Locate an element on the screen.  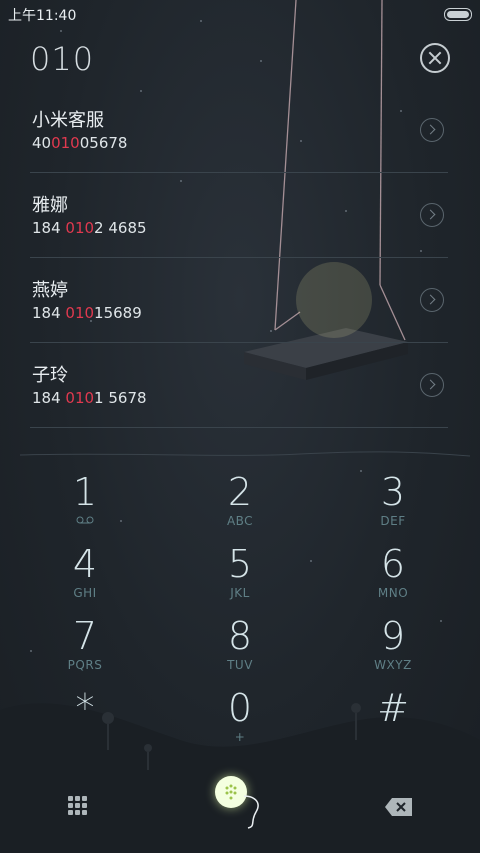
contact-row: 燕婷 184 01015689 is located at coordinates (239, 300).